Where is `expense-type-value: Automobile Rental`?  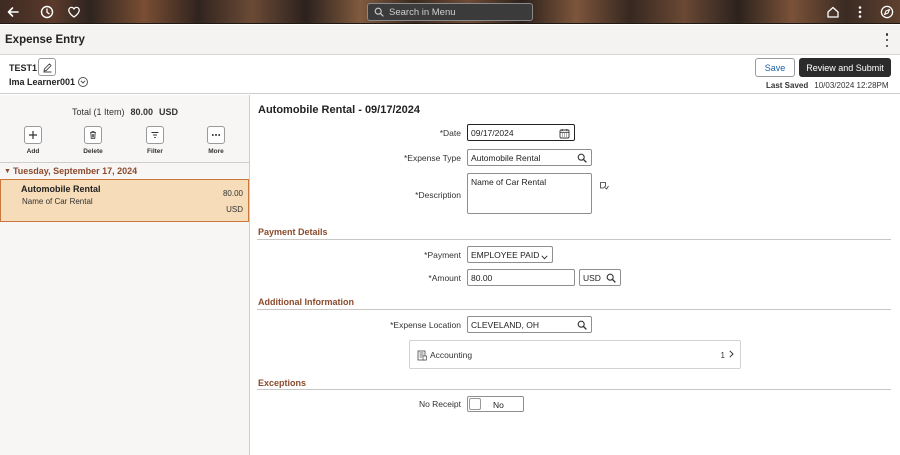 expense-type-value: Automobile Rental is located at coordinates (506, 157).